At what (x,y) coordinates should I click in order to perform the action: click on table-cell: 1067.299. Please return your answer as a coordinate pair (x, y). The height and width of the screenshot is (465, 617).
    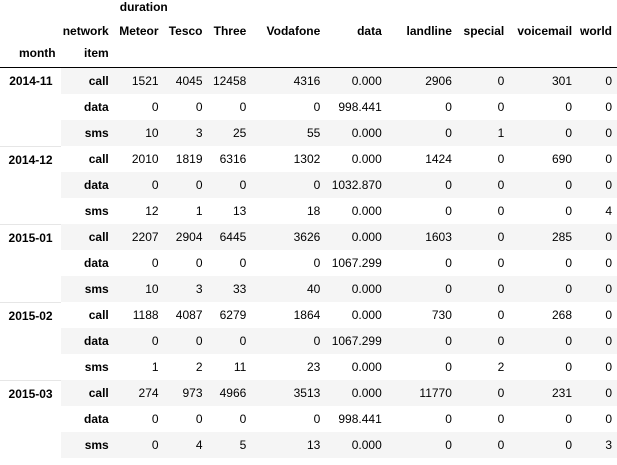
    Looking at the image, I should click on (356, 341).